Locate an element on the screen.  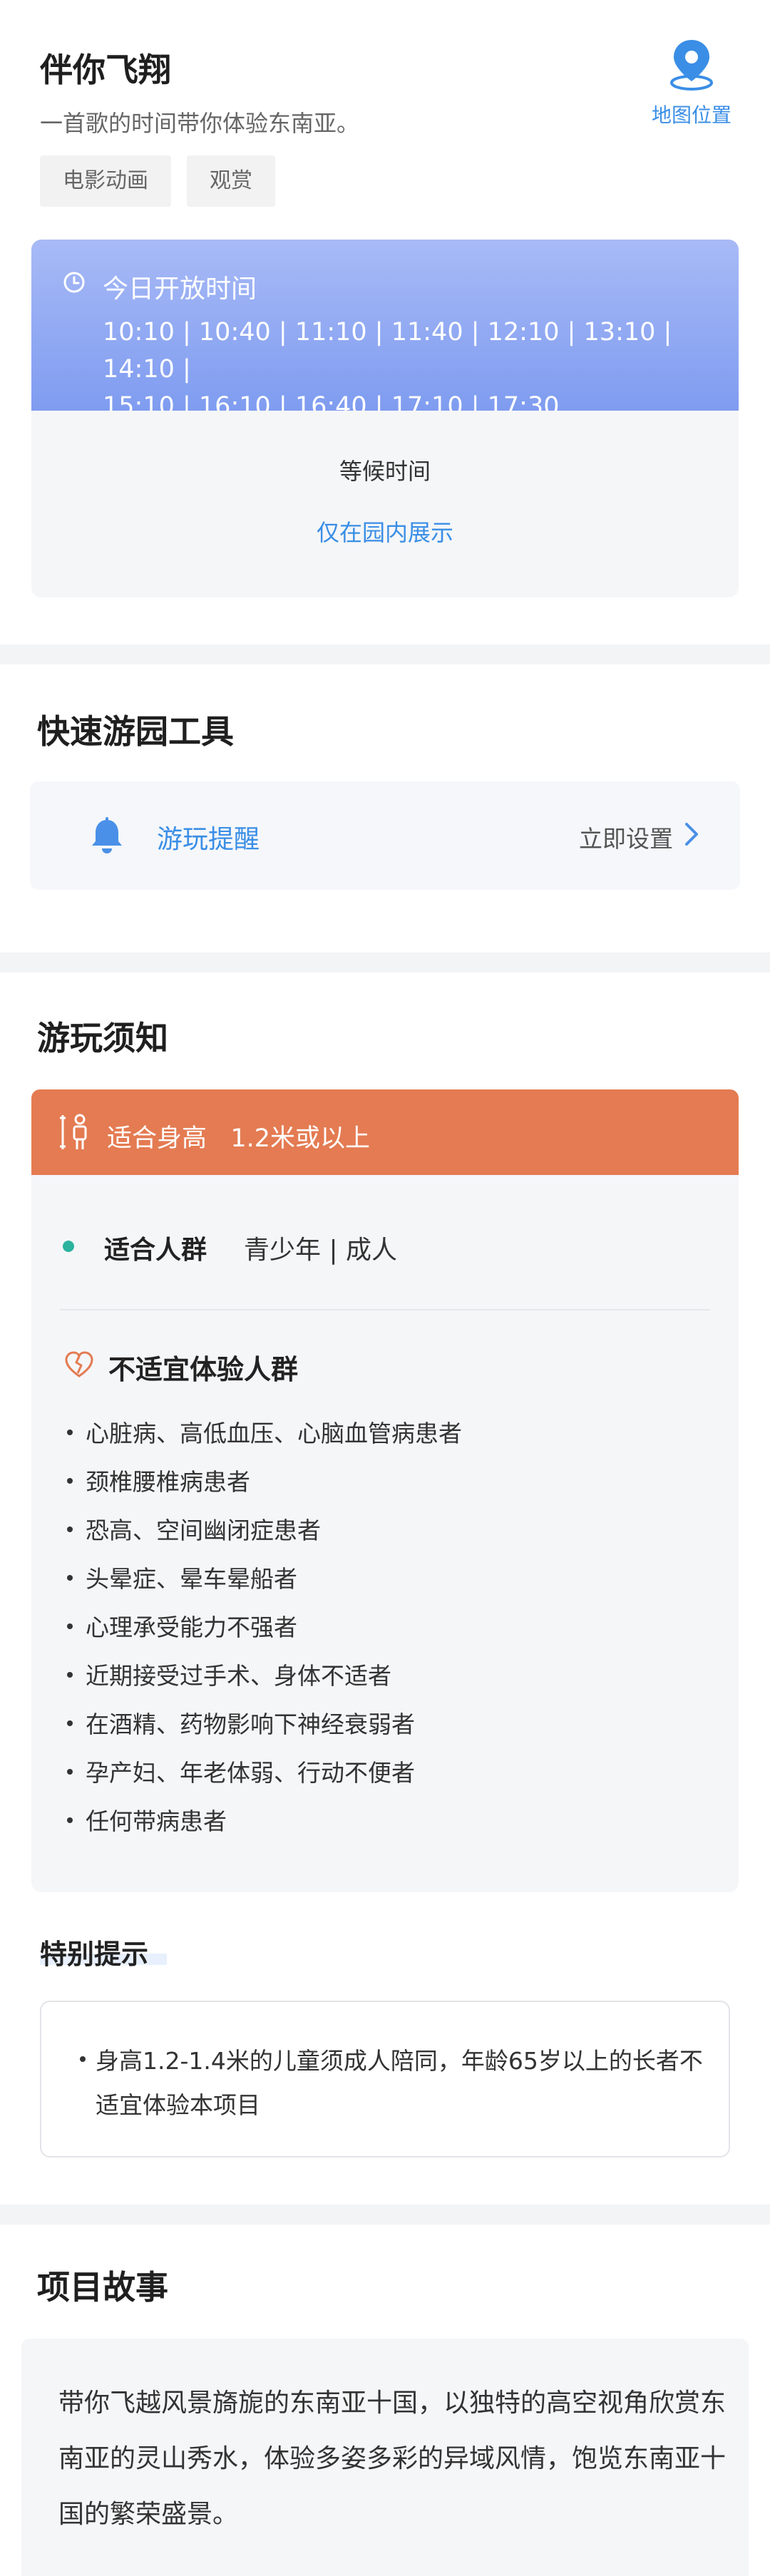
map-location-label: 地图位置 is located at coordinates (691, 115).